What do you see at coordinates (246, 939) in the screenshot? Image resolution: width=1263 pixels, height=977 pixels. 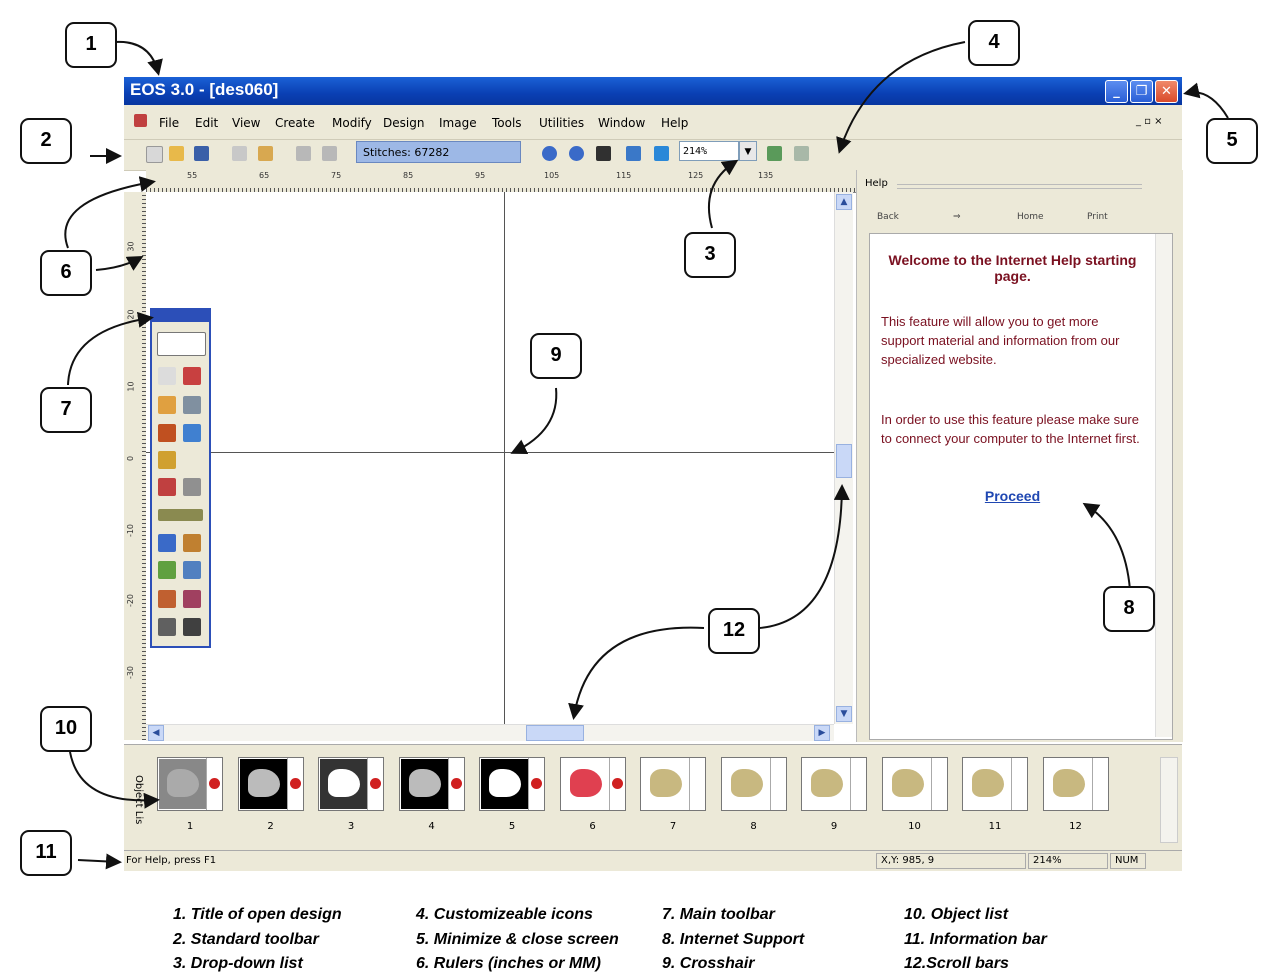 I see `legend-item: 2. Standard toolbar` at bounding box center [246, 939].